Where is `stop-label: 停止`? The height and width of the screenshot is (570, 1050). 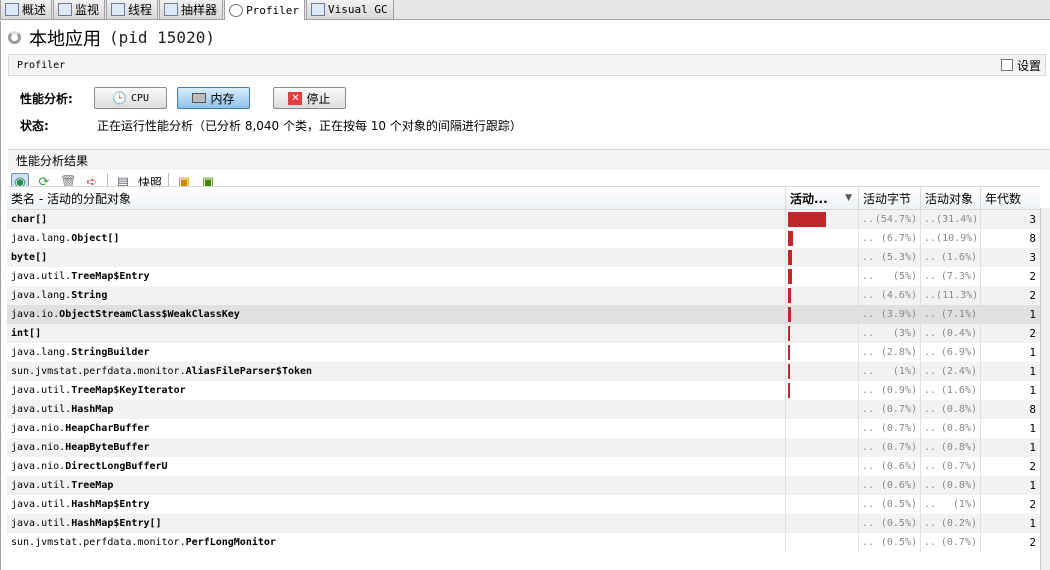
stop-label: 停止 is located at coordinates (318, 98).